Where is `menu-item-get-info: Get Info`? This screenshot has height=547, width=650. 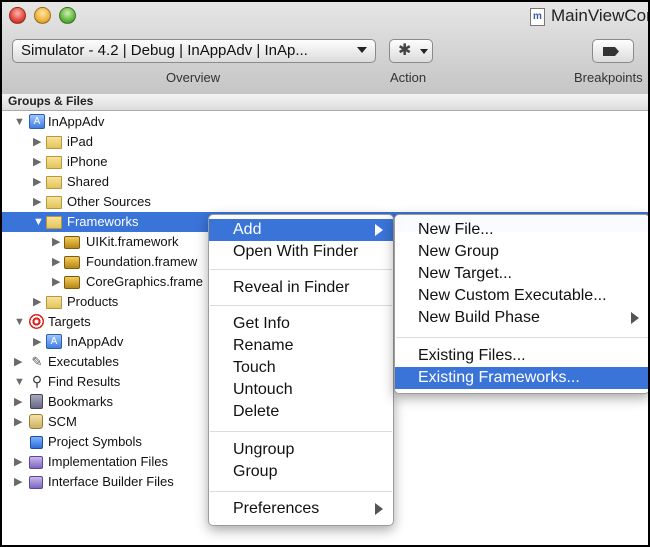 menu-item-get-info: Get Info is located at coordinates (301, 324).